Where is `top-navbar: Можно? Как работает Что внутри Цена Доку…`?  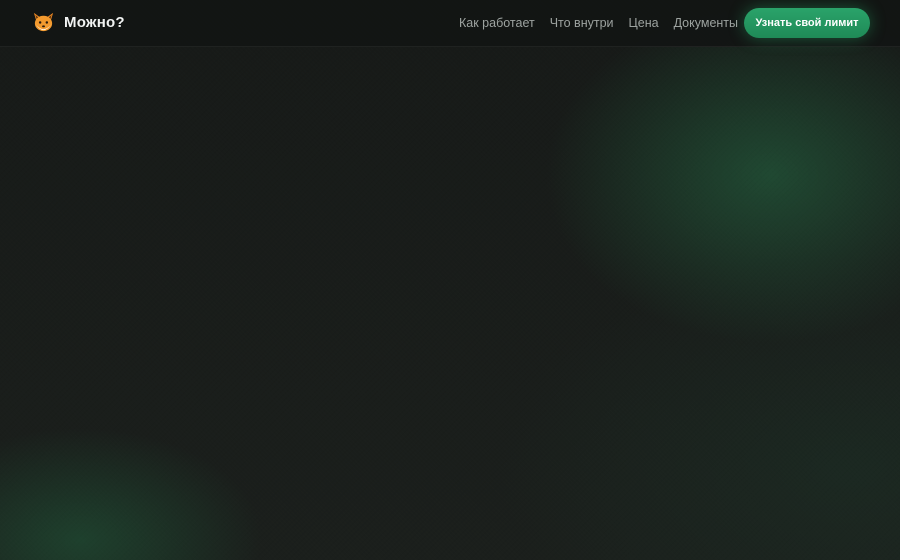
top-navbar: Можно? Как работает Что внутри Цена Доку… is located at coordinates (450, 23).